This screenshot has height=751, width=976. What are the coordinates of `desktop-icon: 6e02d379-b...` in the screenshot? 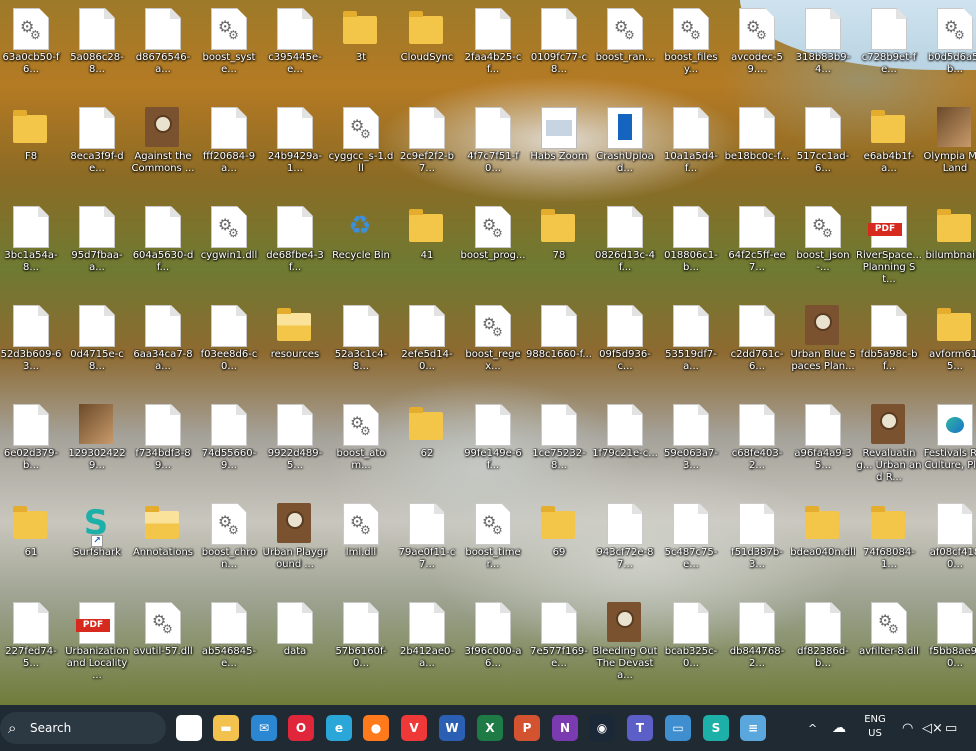 It's located at (32, 446).